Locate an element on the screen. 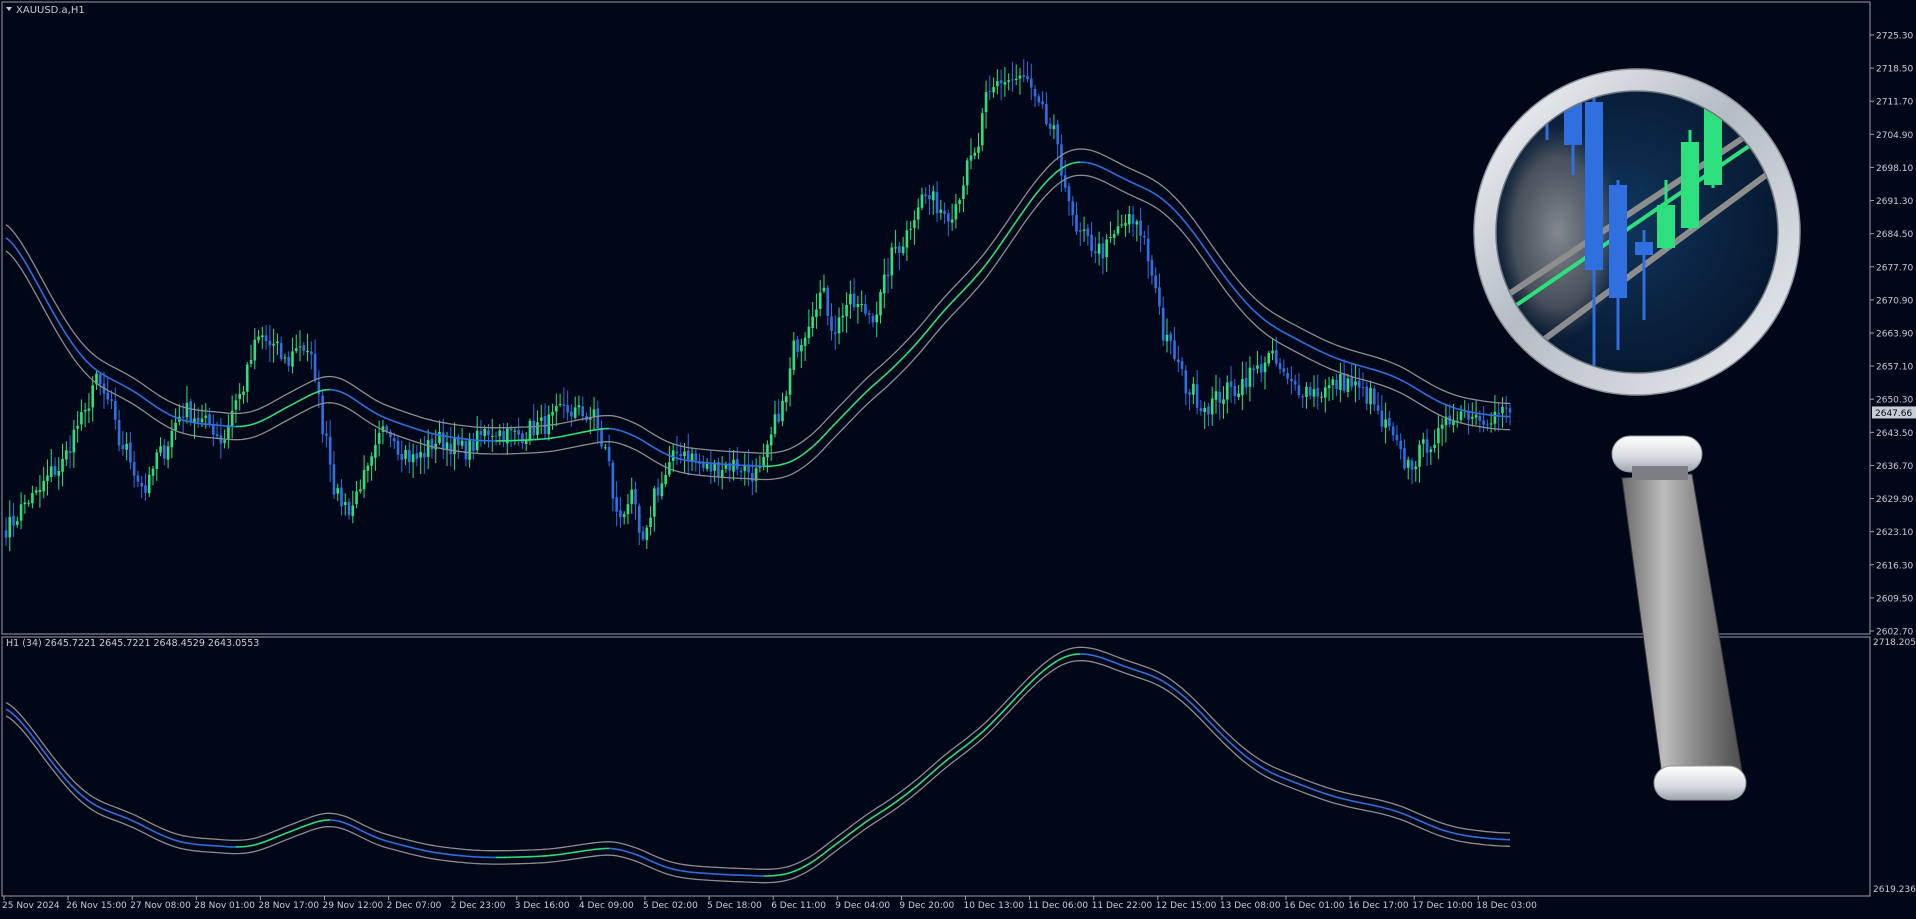 The width and height of the screenshot is (1916, 919). x-tick-label: 5 Dec 18:00 is located at coordinates (734, 906).